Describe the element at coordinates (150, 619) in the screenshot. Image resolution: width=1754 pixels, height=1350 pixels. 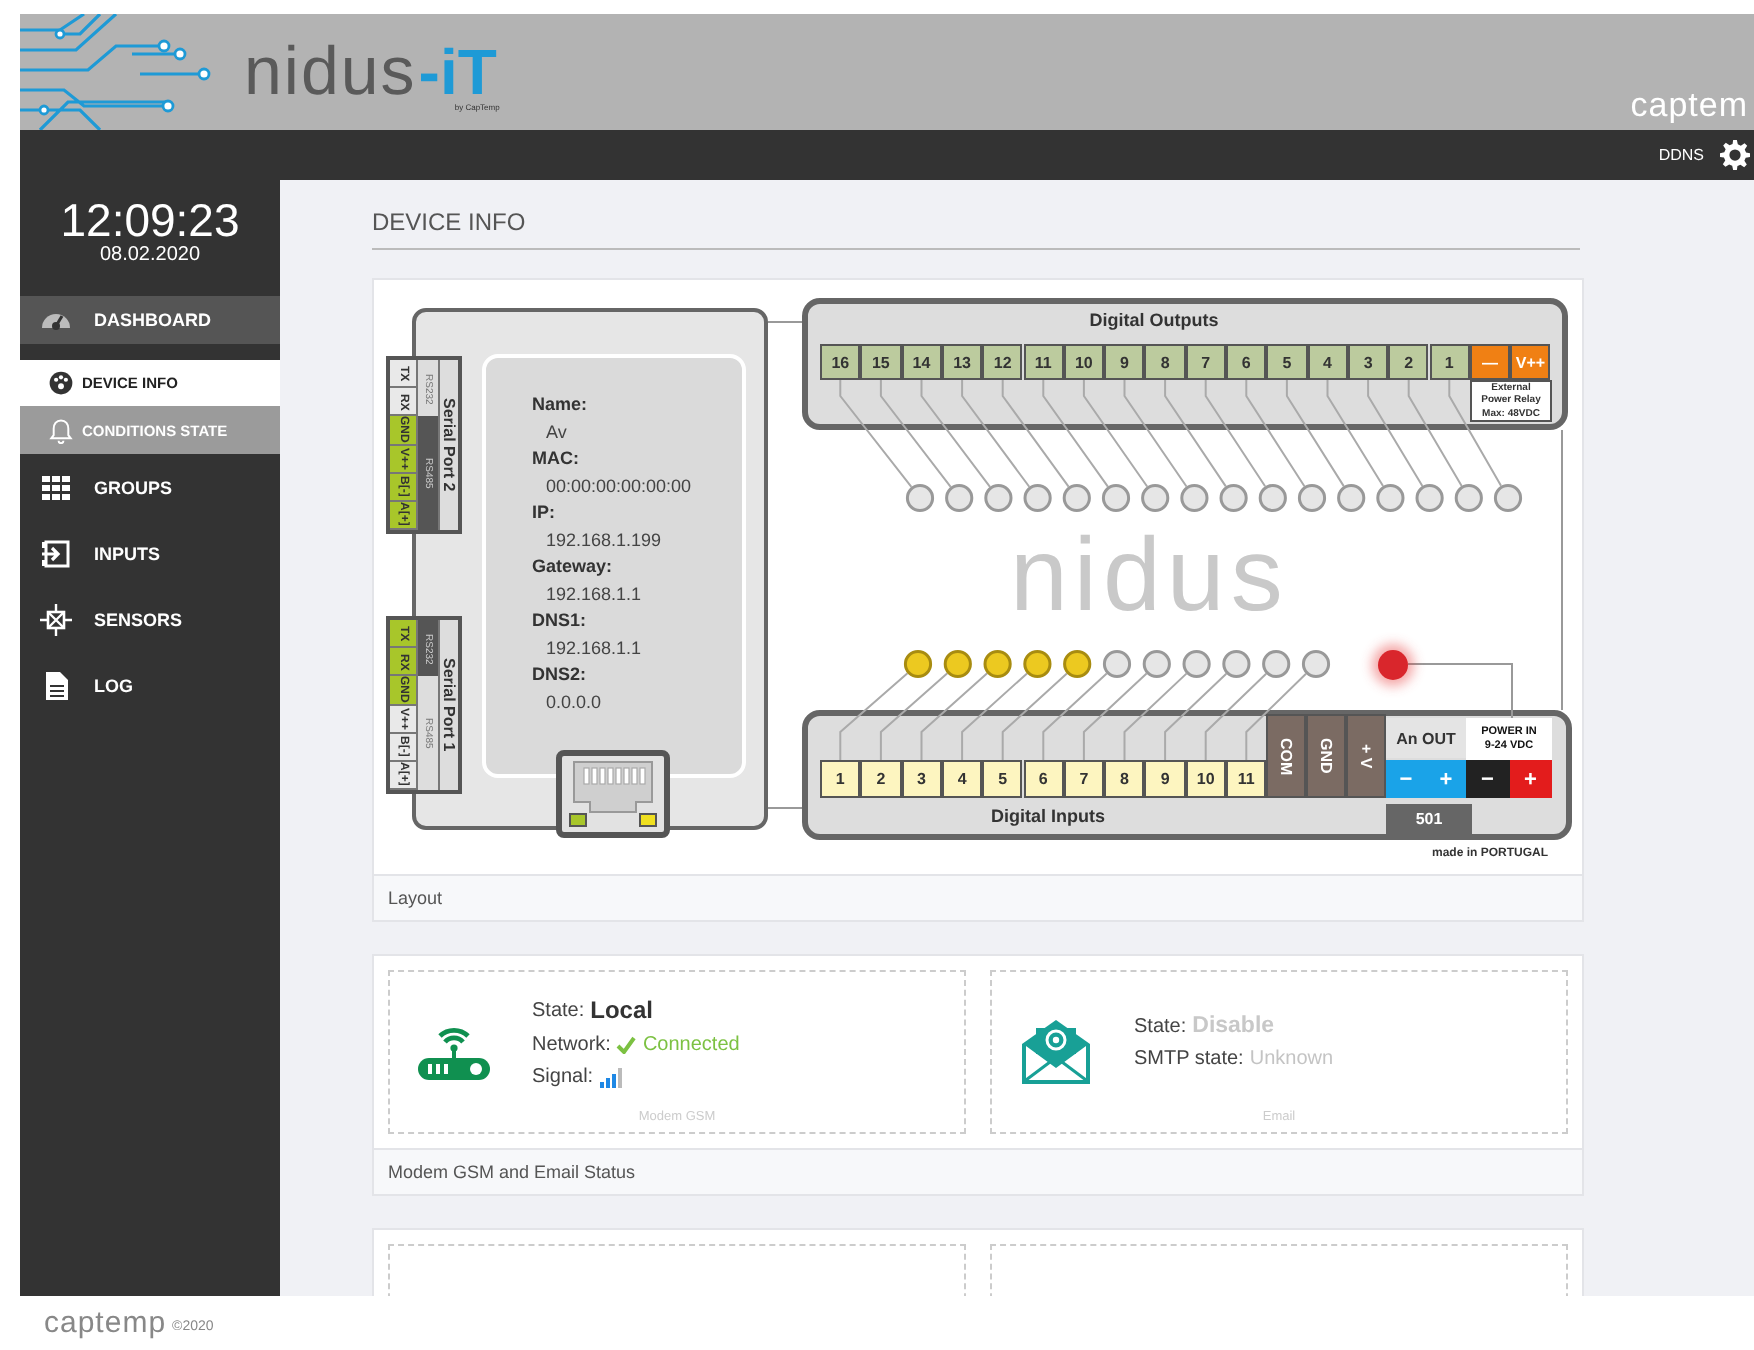
I see `sidebar-item: SENSORS` at that location.